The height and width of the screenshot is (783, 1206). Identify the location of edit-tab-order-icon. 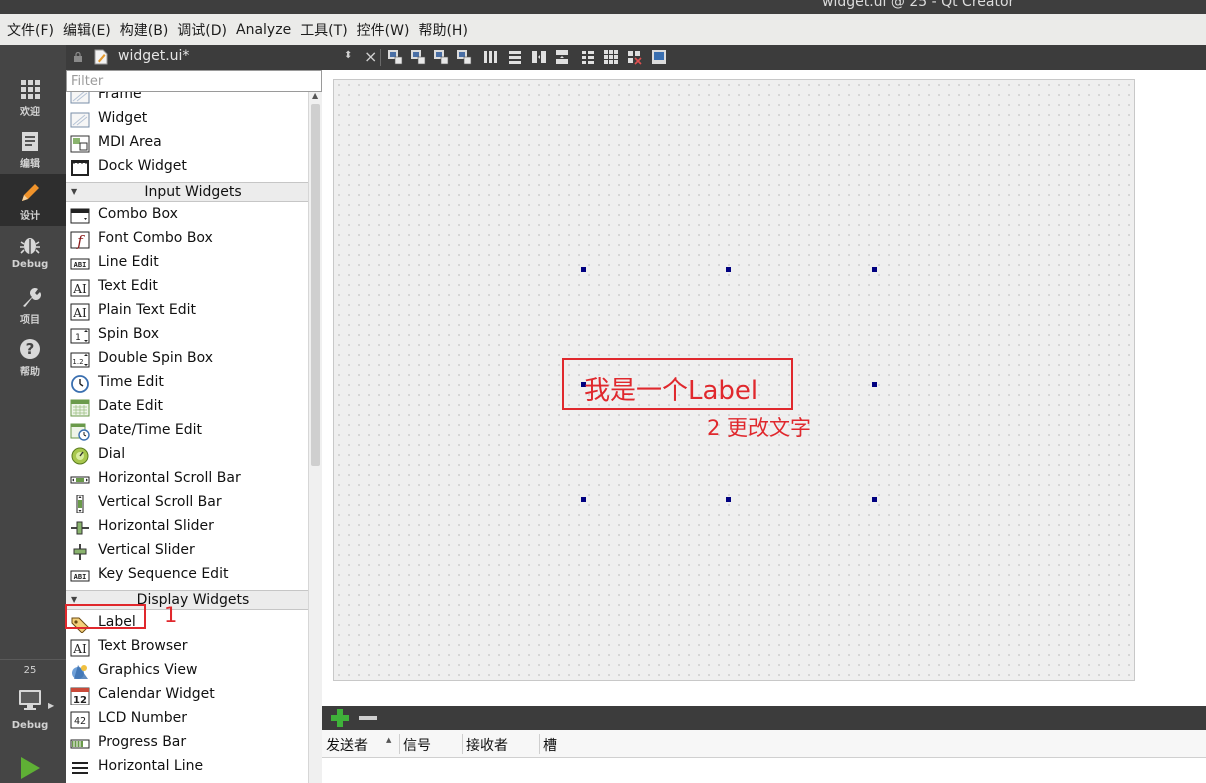
(464, 57).